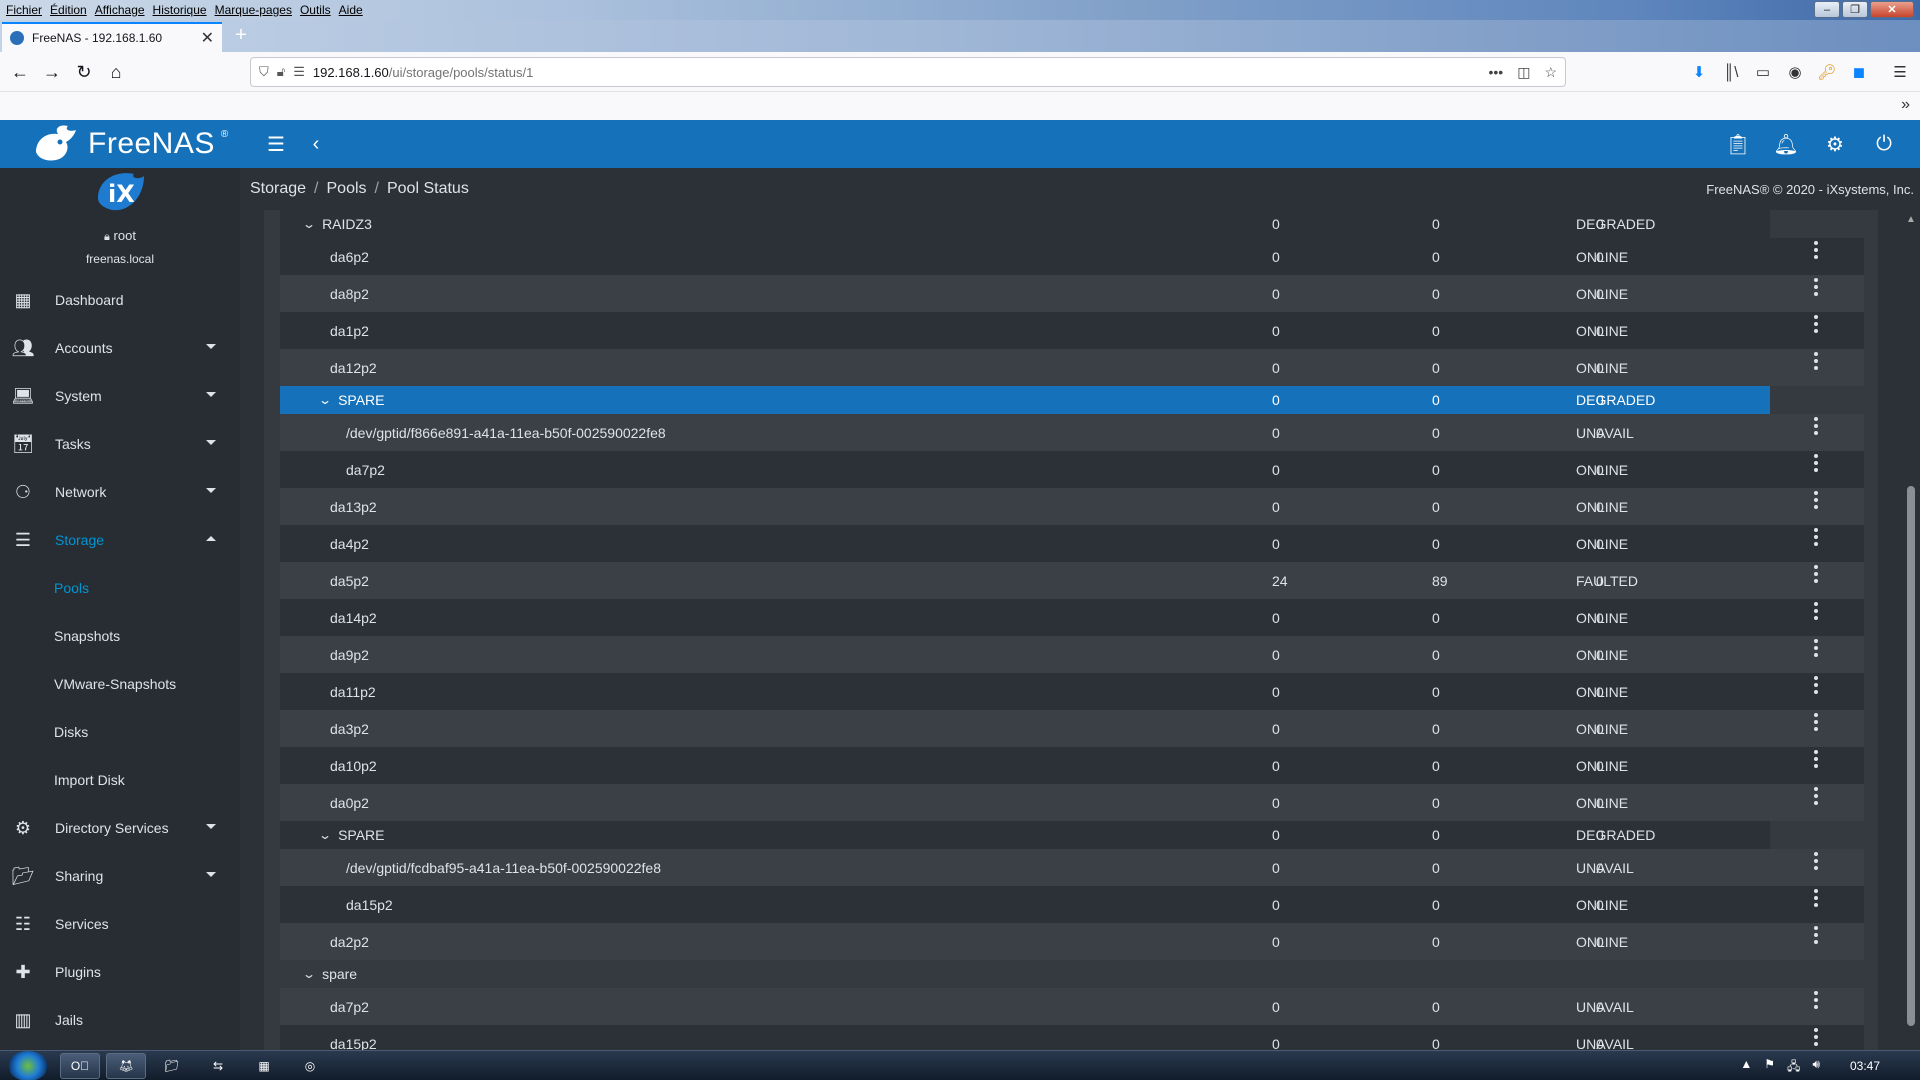  Describe the element at coordinates (1072, 580) in the screenshot. I see `tree-device-row: da5p2 24 89 0 FAULTED` at that location.